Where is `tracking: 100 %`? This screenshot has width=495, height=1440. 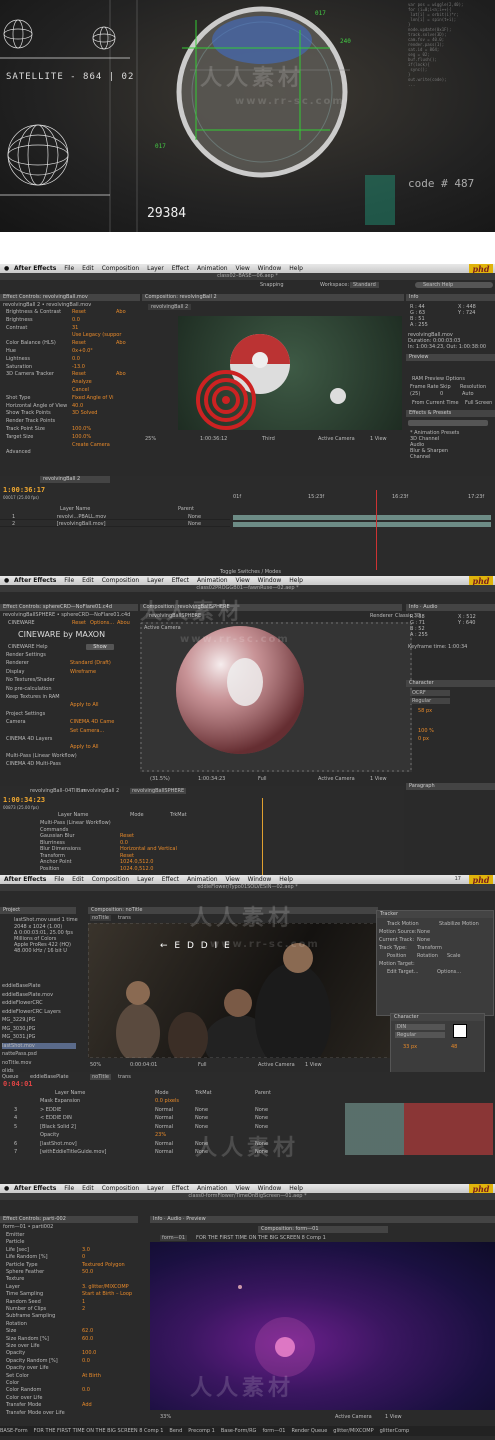 tracking: 100 % is located at coordinates (426, 731).